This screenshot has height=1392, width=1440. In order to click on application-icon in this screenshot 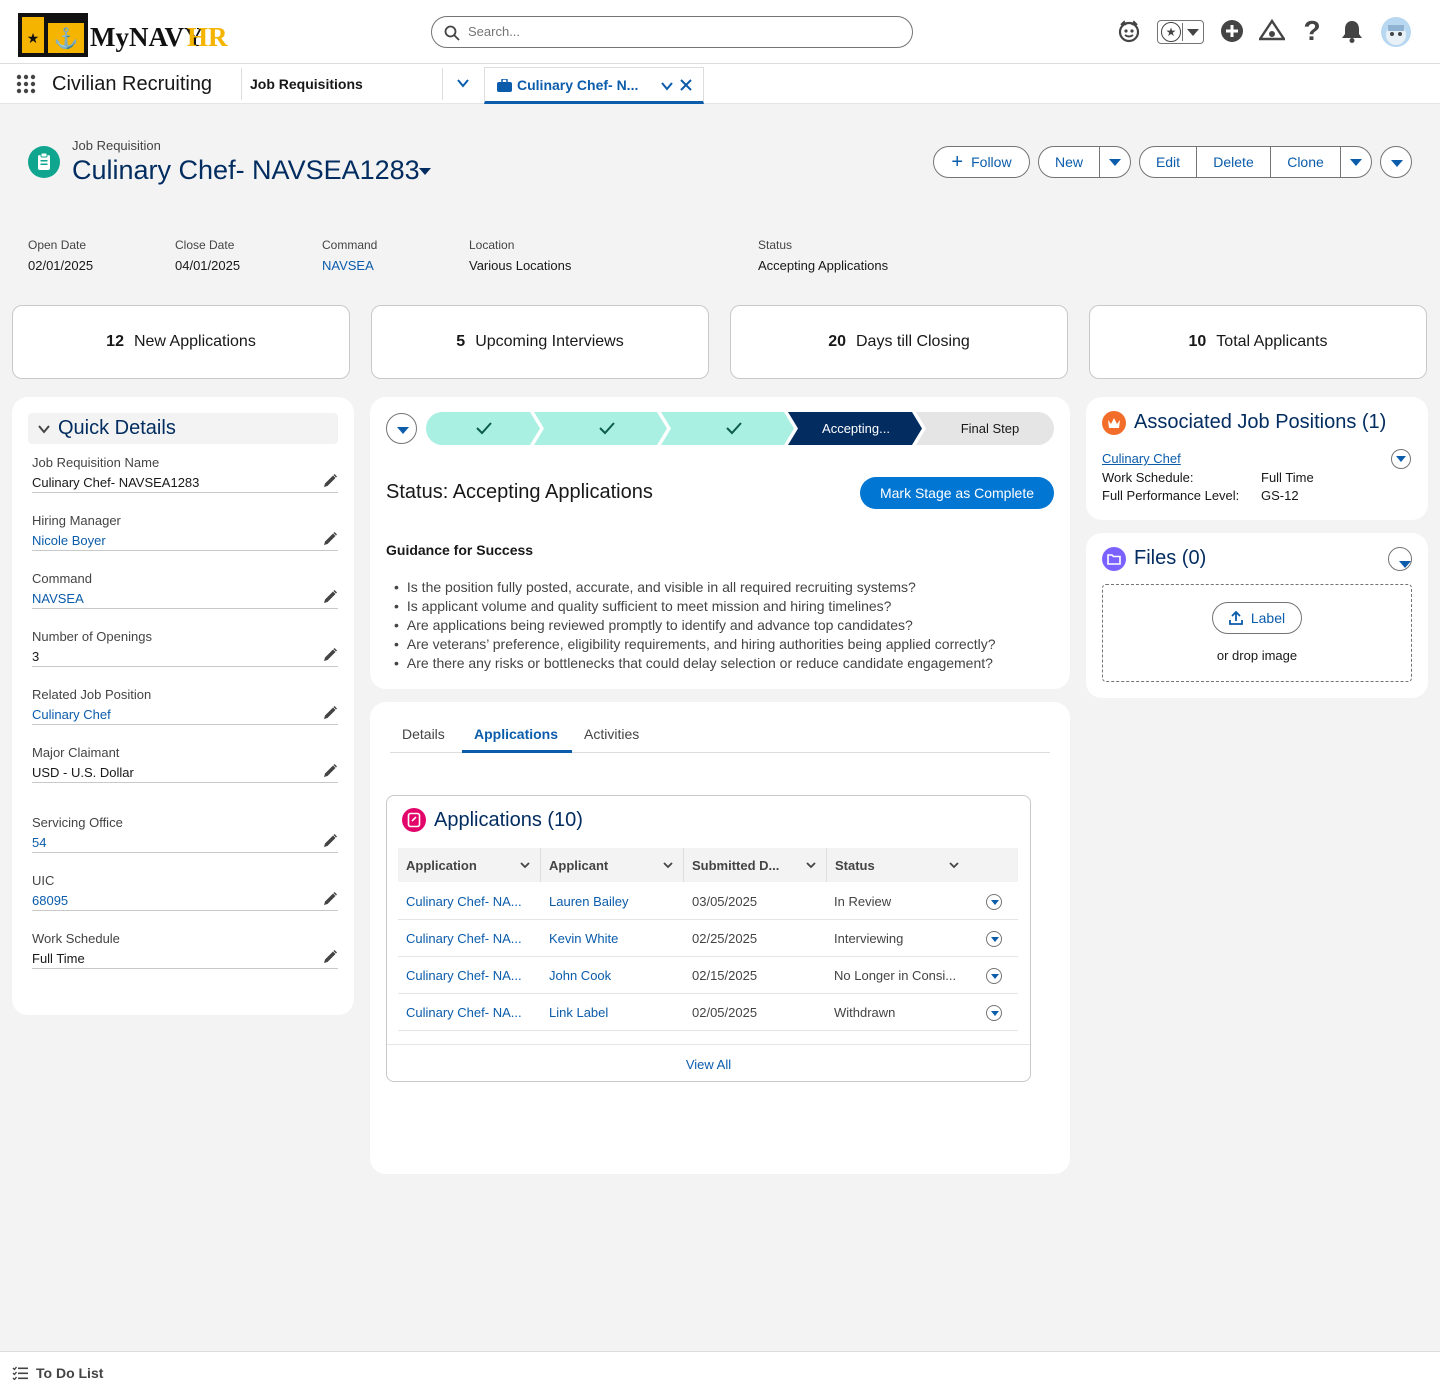, I will do `click(414, 820)`.